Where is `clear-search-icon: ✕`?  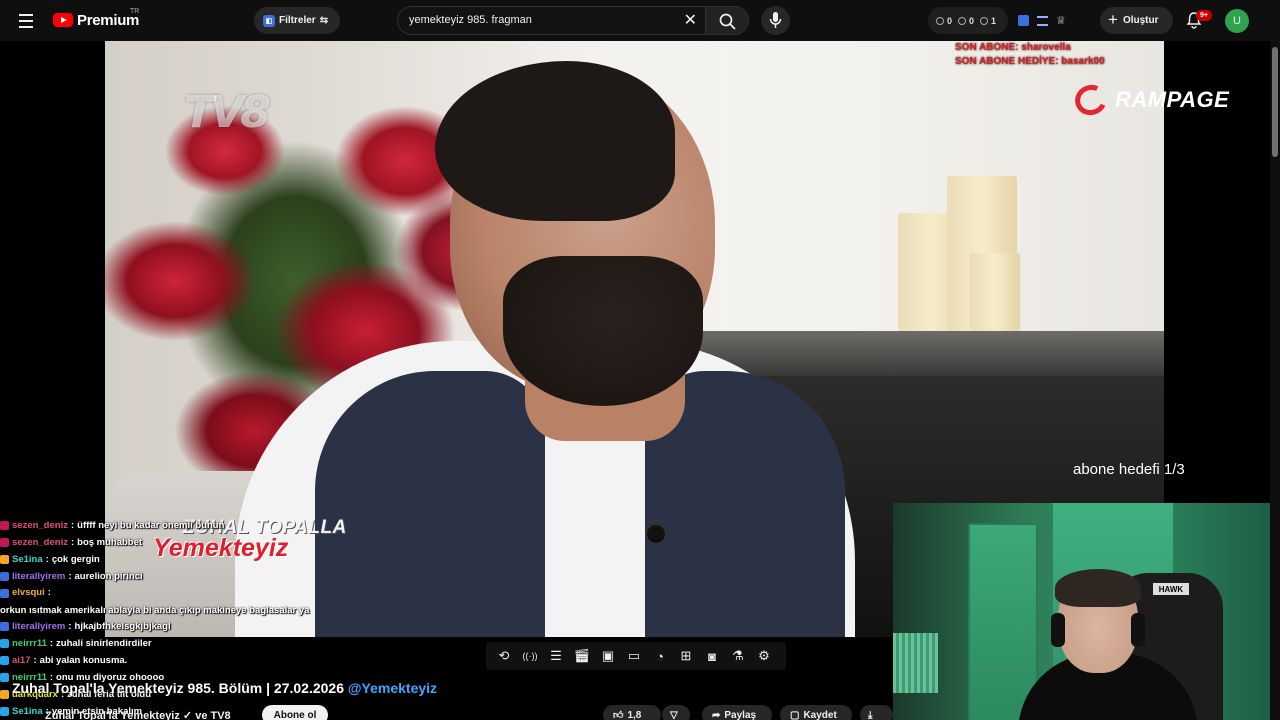
clear-search-icon: ✕ is located at coordinates (690, 20).